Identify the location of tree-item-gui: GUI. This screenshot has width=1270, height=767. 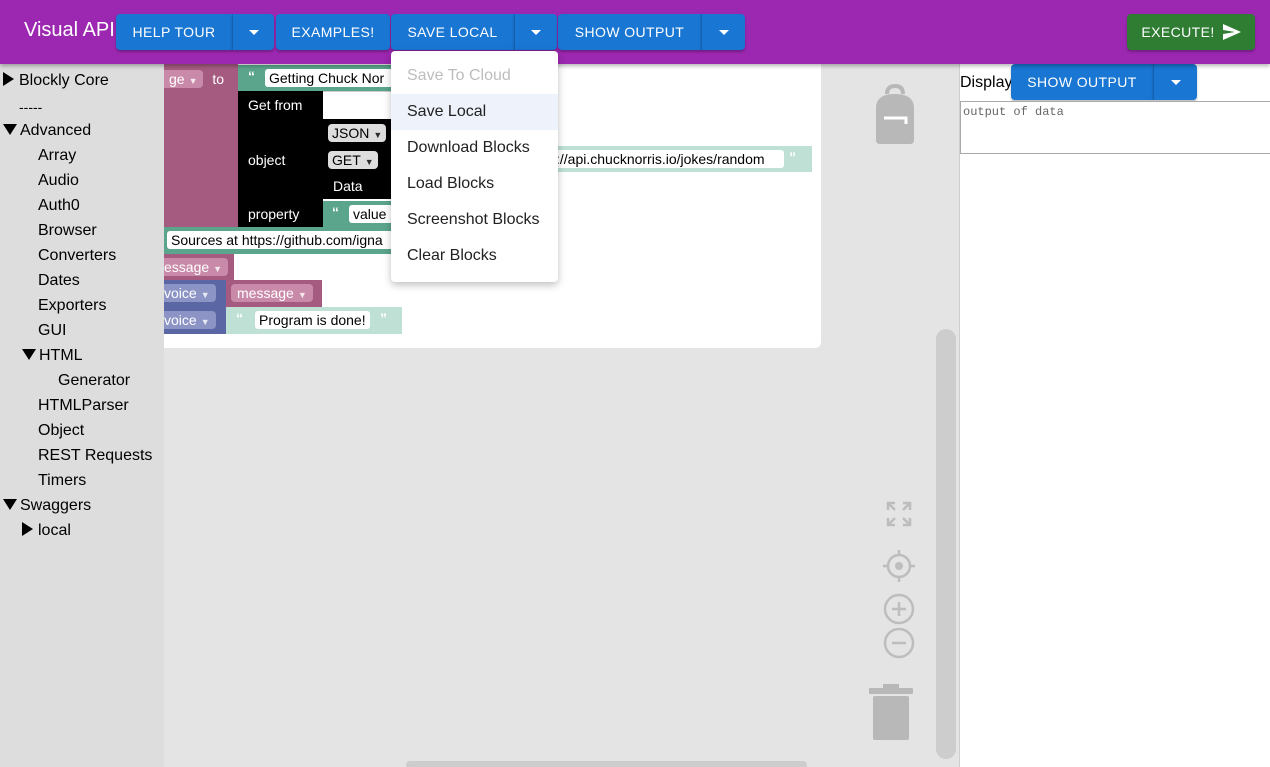
(52, 331).